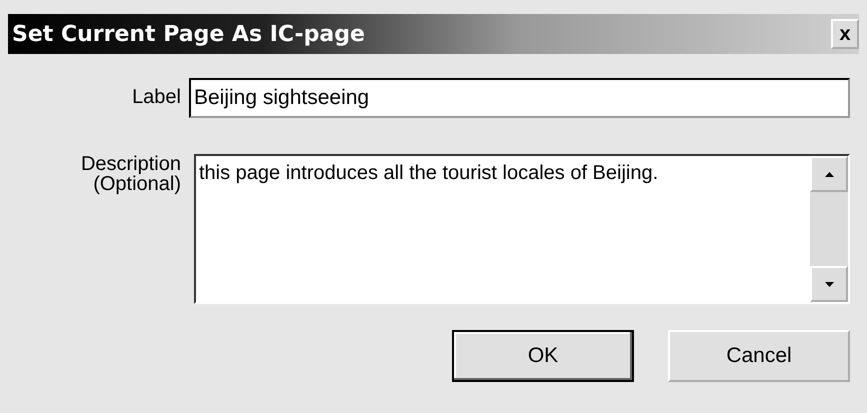  Describe the element at coordinates (543, 356) in the screenshot. I see `ok-button: OK` at that location.